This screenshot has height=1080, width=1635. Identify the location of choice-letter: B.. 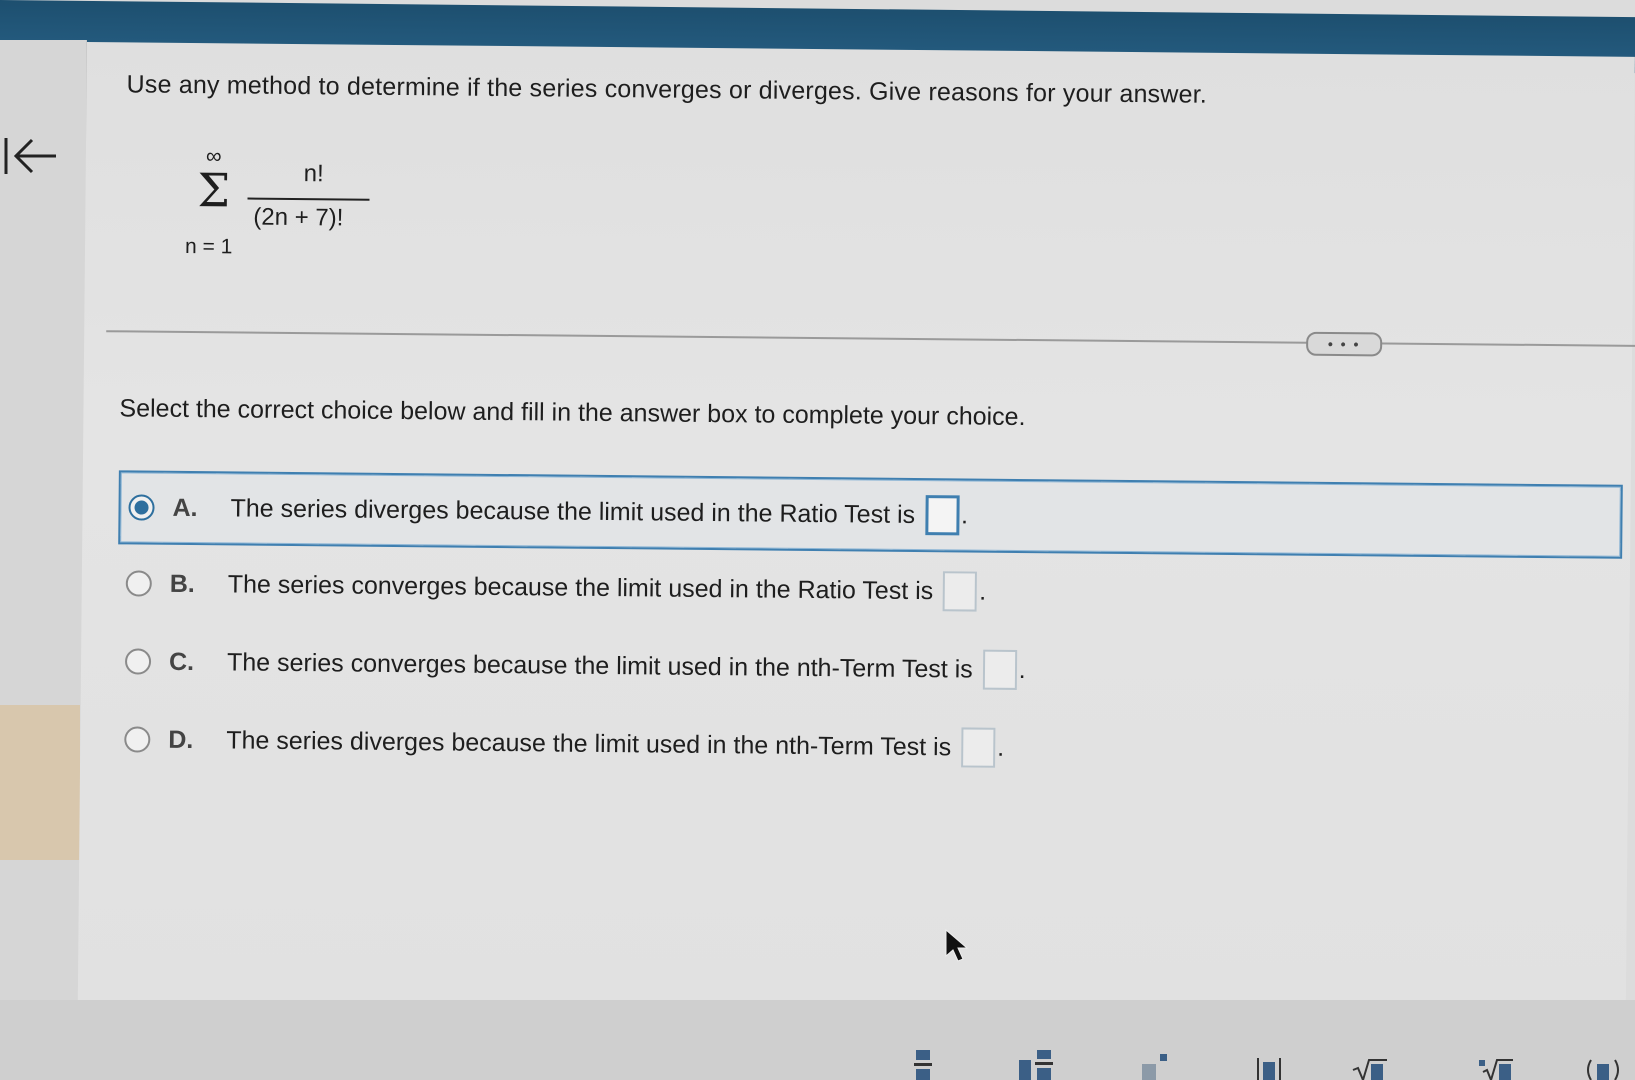
(182, 583).